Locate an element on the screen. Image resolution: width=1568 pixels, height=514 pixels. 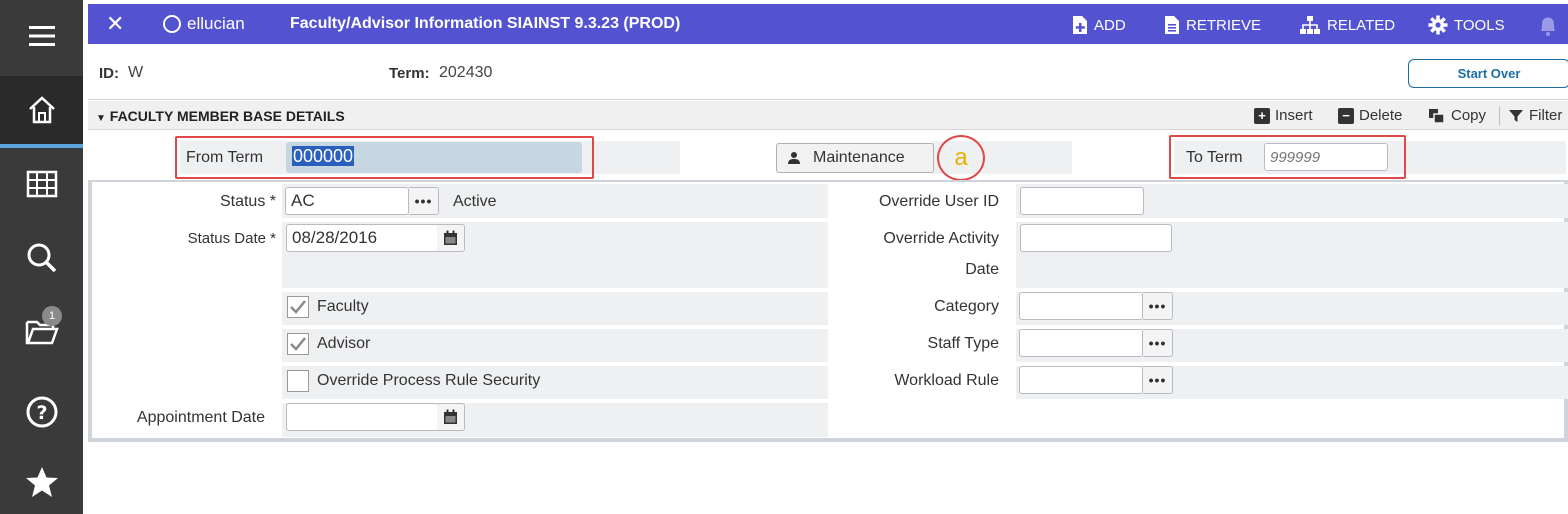
workload-rule-lookup-button: ••• is located at coordinates (1158, 380).